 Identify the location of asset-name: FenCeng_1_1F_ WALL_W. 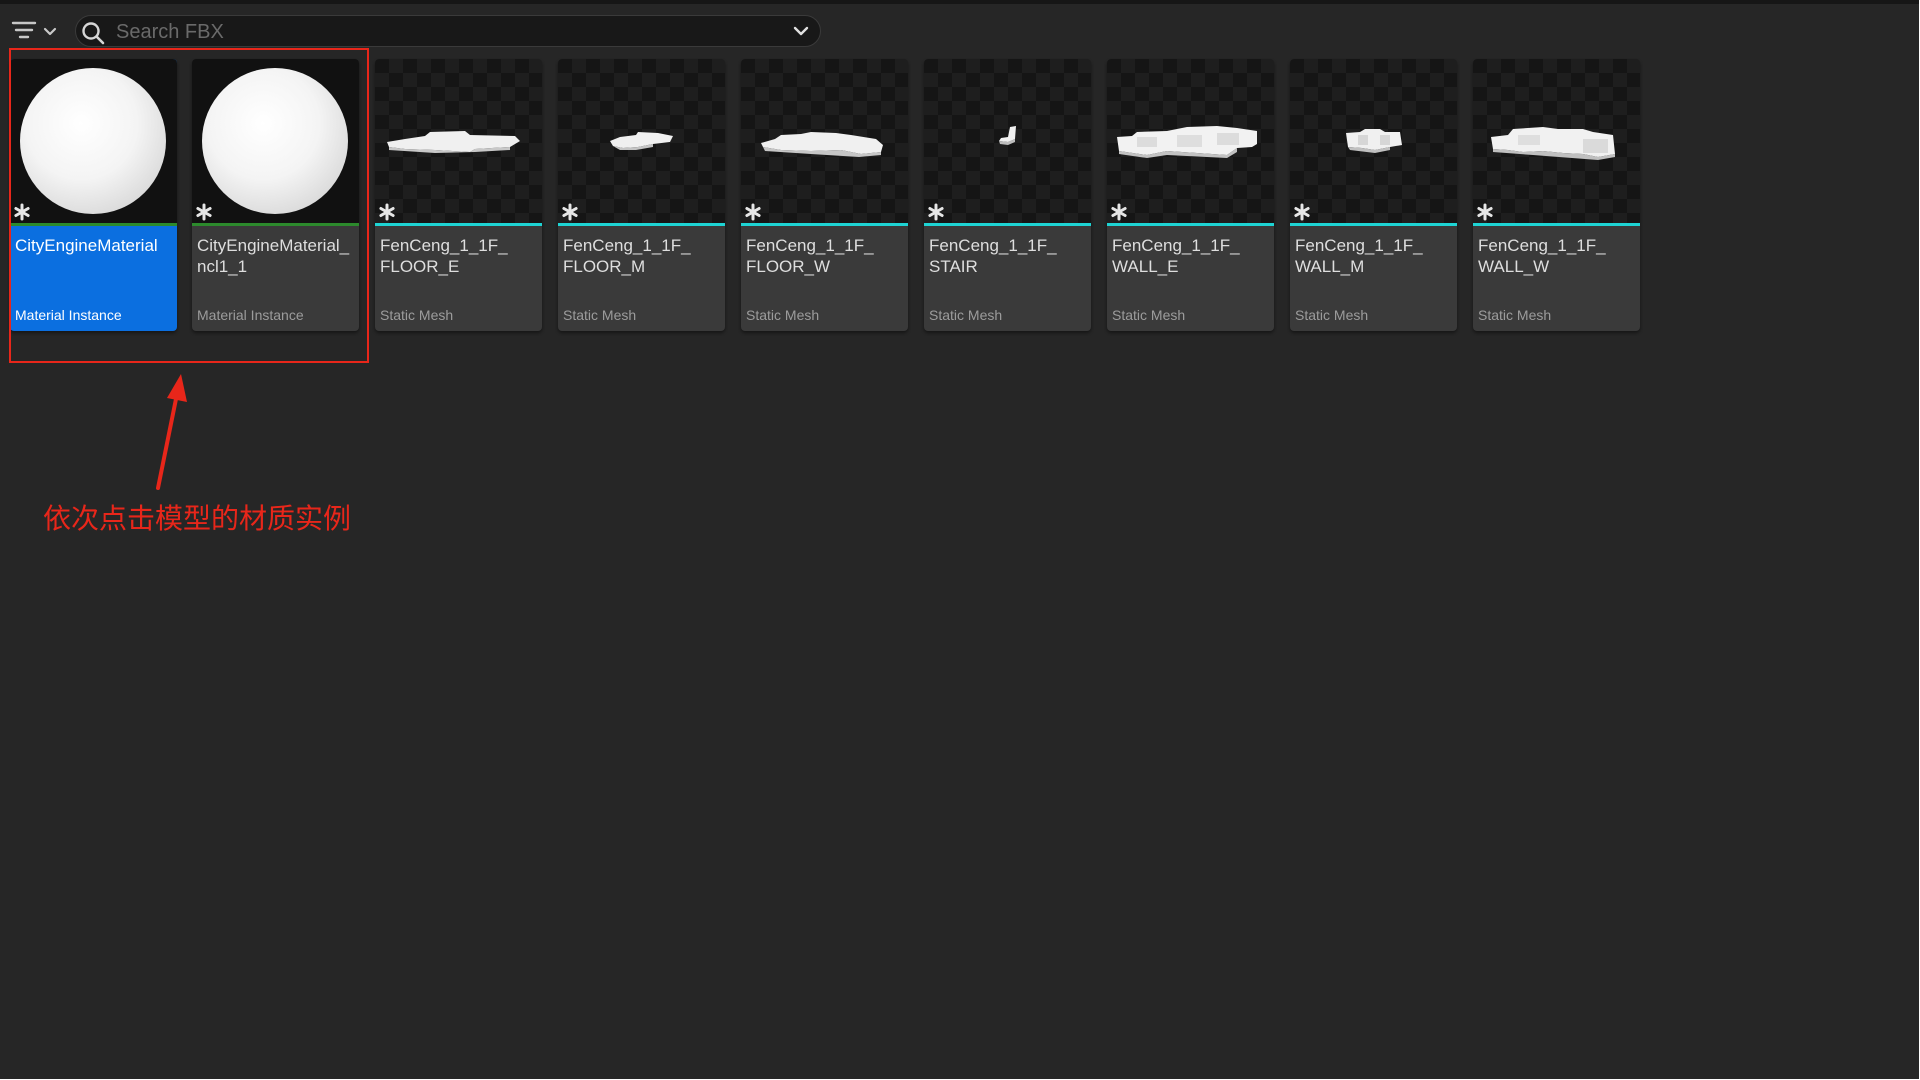
(1542, 256).